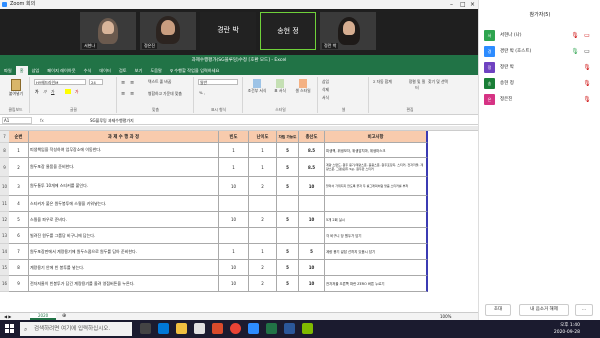 This screenshot has width=600, height=338. I want to click on cell-task: 피생책임을 작성하여 업무장소에 이동한다., so click(124, 150).